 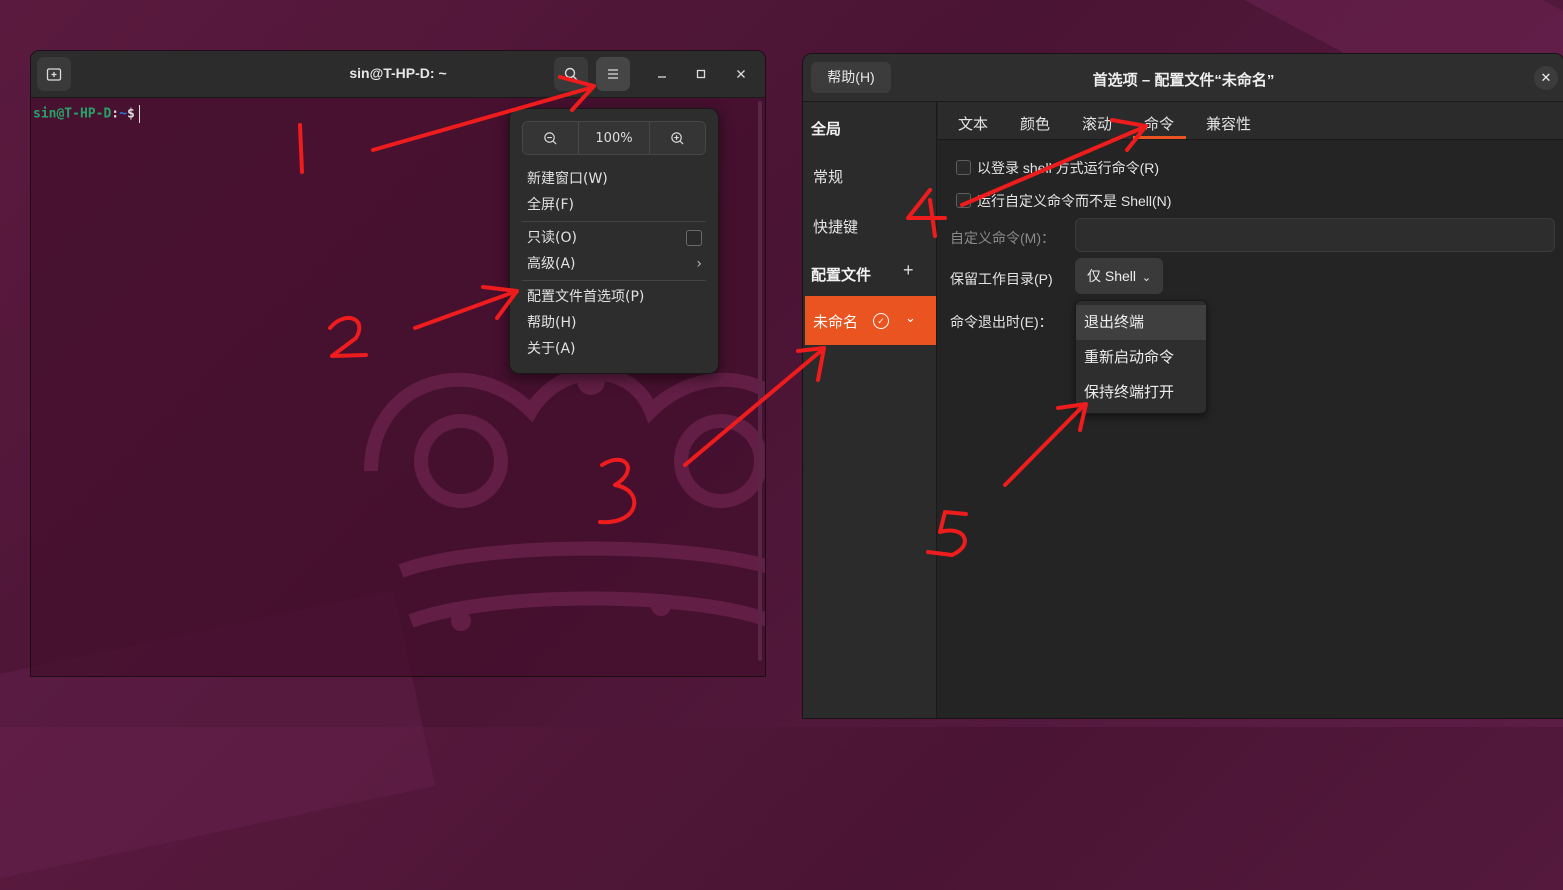 What do you see at coordinates (1035, 123) in the screenshot?
I see `tab-colors: 颜色` at bounding box center [1035, 123].